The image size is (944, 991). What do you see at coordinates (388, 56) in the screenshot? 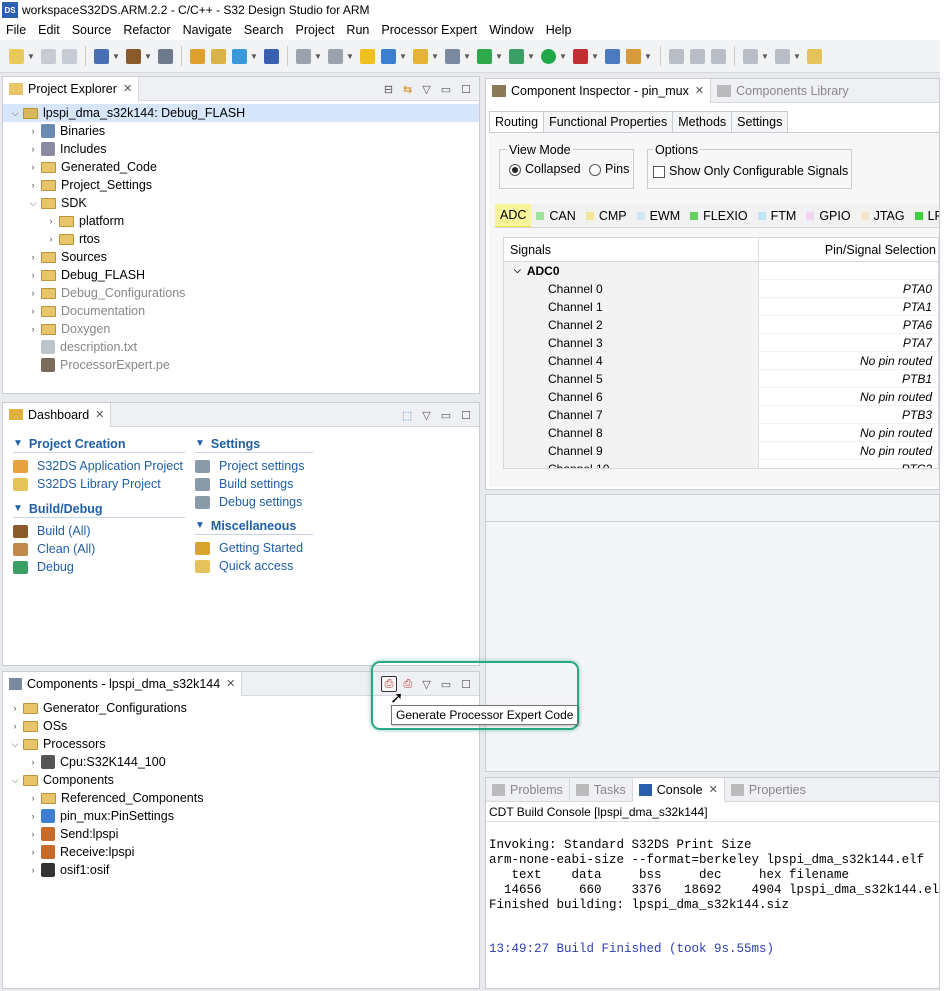
I see `new-class-icon` at bounding box center [388, 56].